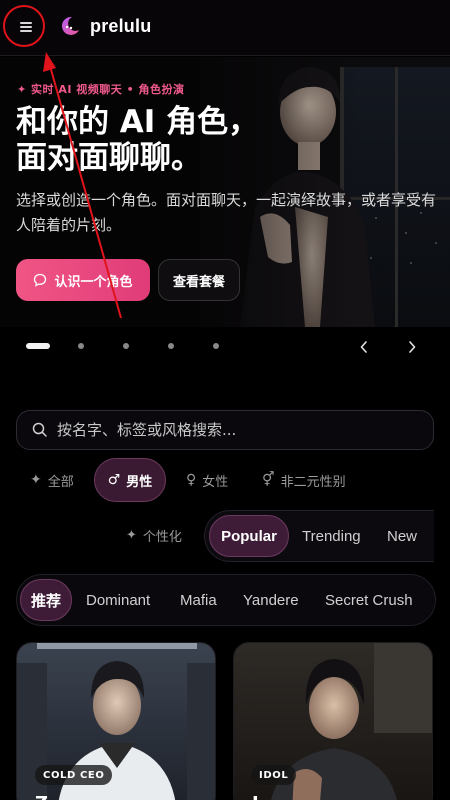 This screenshot has height=800, width=450. I want to click on logo-text: prelulu, so click(121, 25).